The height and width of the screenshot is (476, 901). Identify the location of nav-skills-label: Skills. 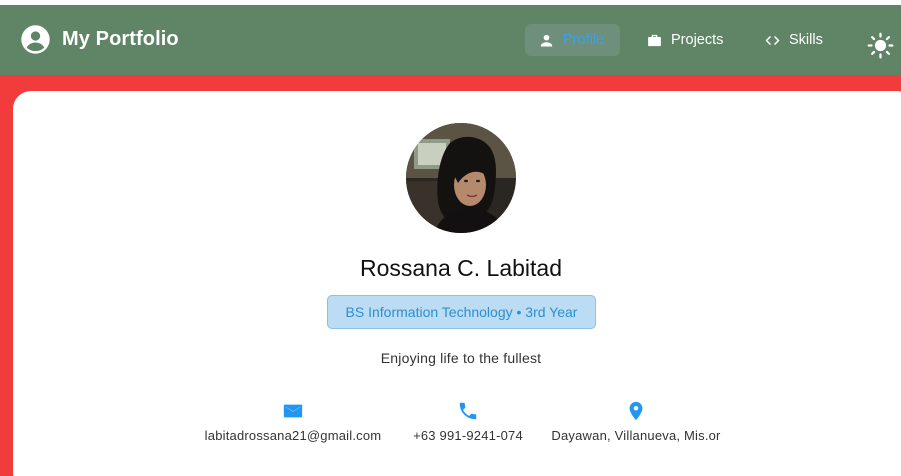
(806, 40).